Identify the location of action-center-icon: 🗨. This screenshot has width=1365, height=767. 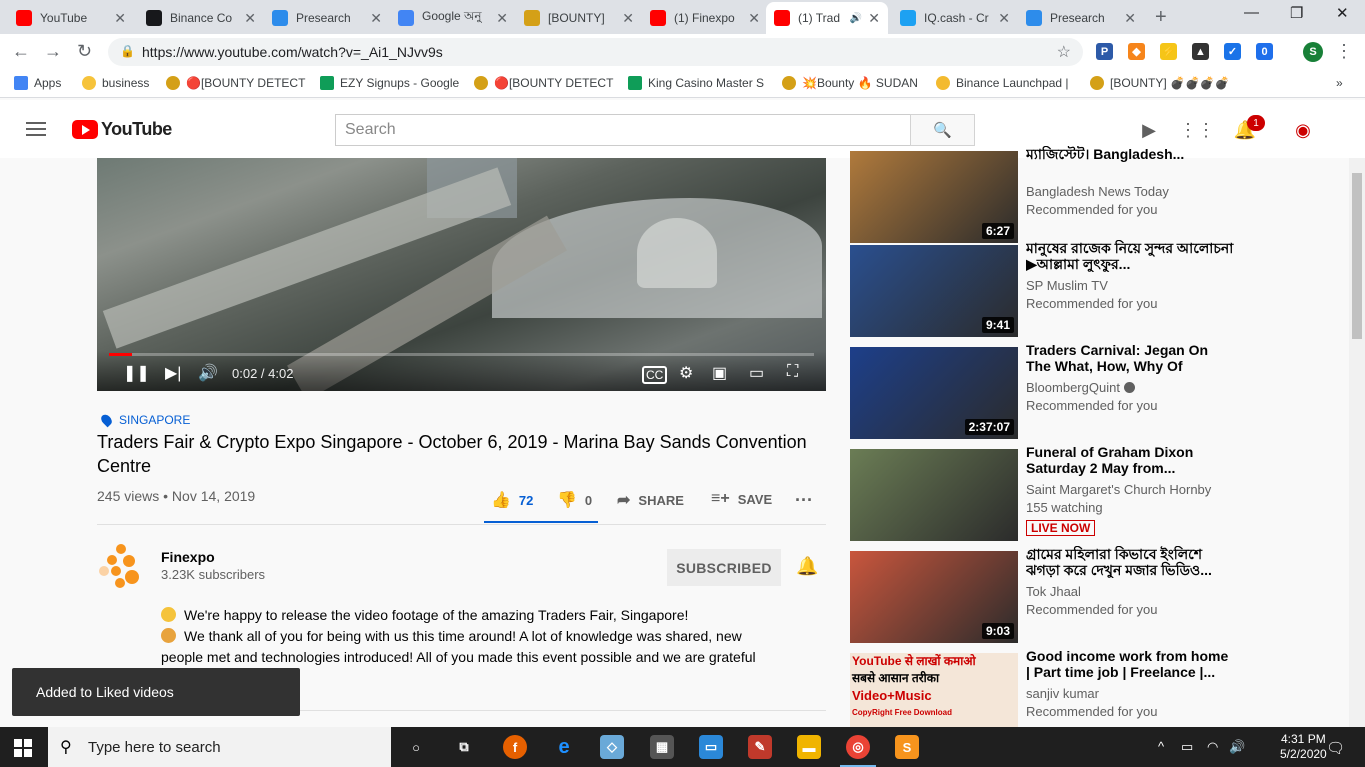
(1335, 748).